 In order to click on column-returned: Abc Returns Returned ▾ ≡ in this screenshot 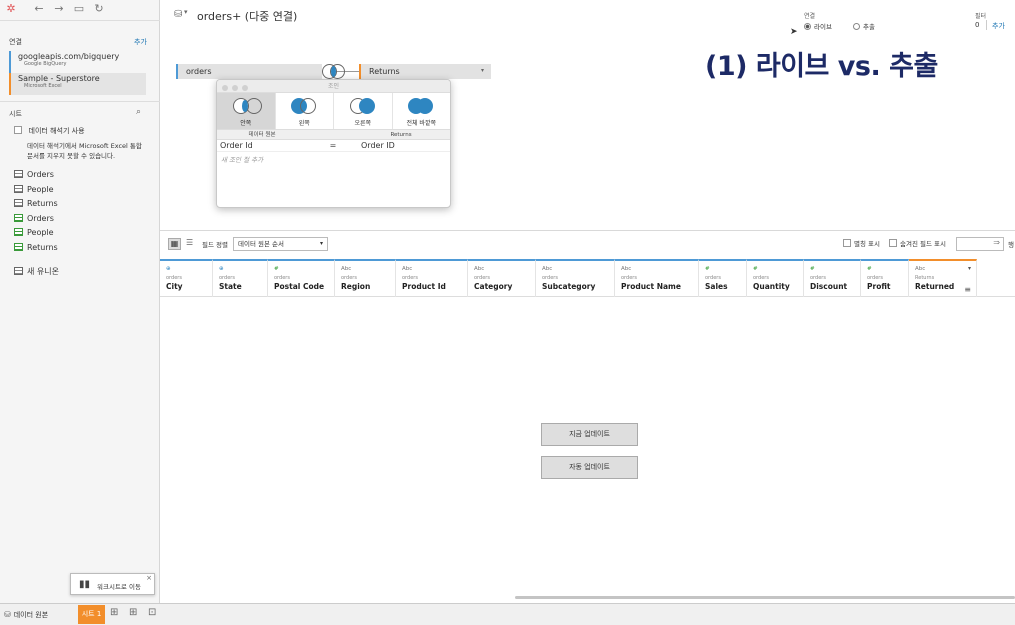, I will do `click(943, 278)`.